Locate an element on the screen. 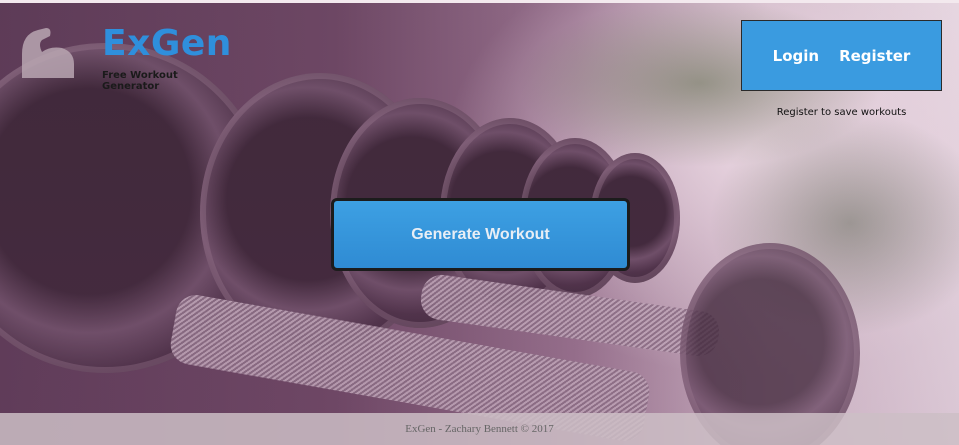  flexed-arm-icon is located at coordinates (48, 53).